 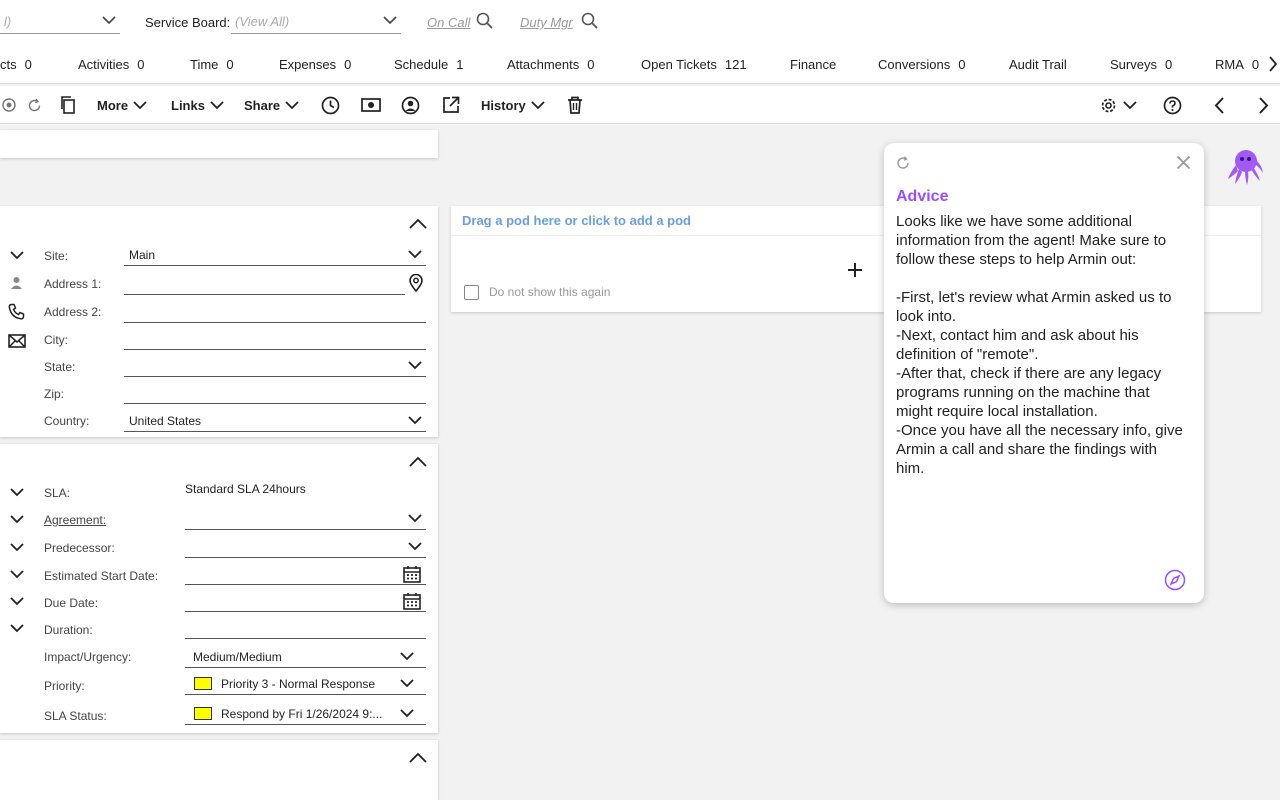 What do you see at coordinates (694, 64) in the screenshot?
I see `tab-open-tickets: Open Tickets 121` at bounding box center [694, 64].